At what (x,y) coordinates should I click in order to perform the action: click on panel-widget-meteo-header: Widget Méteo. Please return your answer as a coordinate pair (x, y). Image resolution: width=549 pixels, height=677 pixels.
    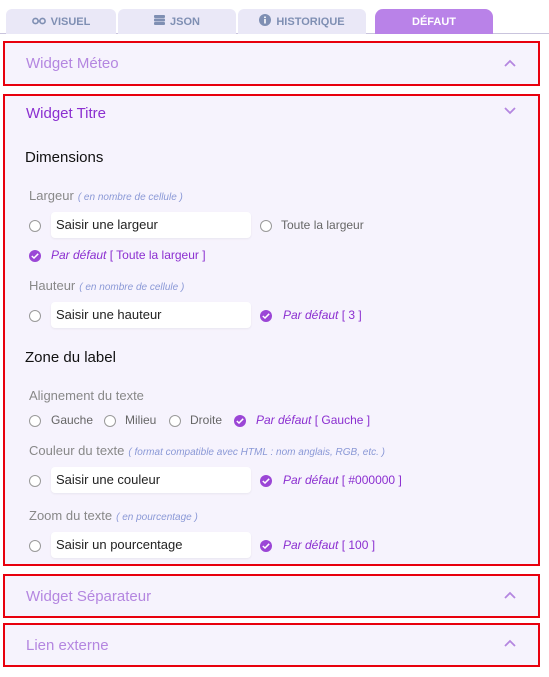
    Looking at the image, I should click on (271, 63).